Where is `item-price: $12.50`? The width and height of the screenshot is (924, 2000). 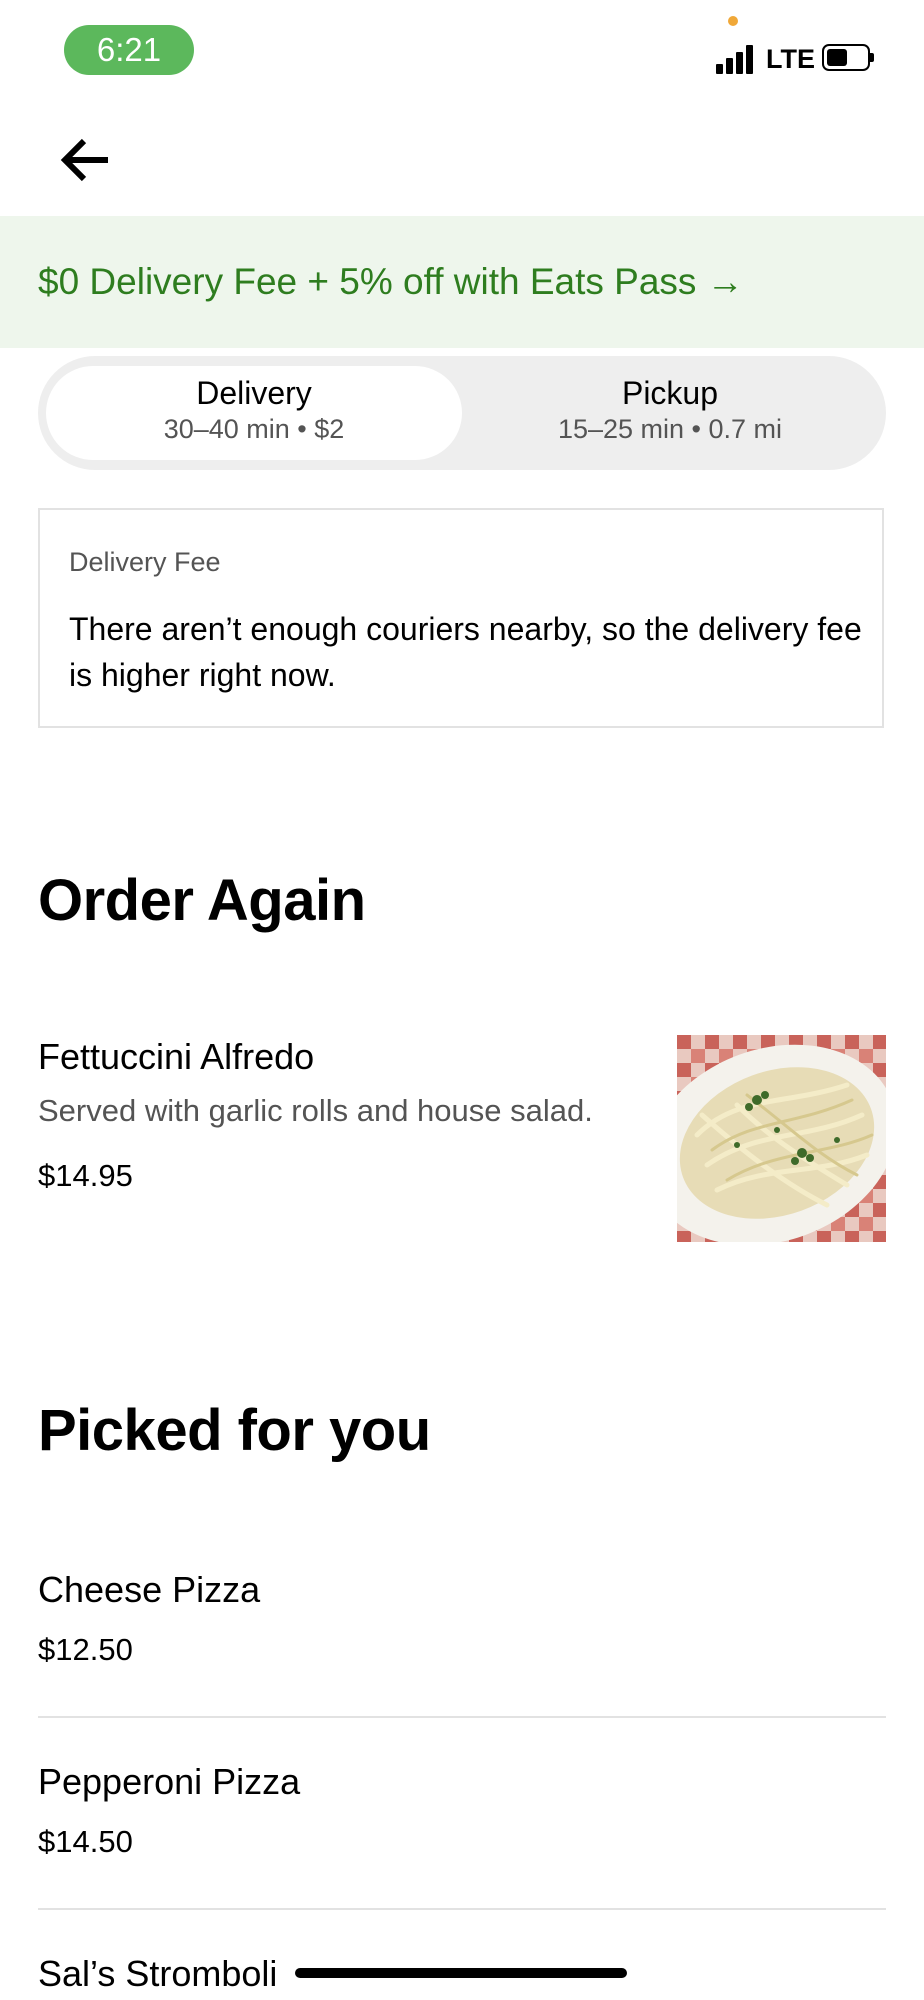
item-price: $12.50 is located at coordinates (85, 1649).